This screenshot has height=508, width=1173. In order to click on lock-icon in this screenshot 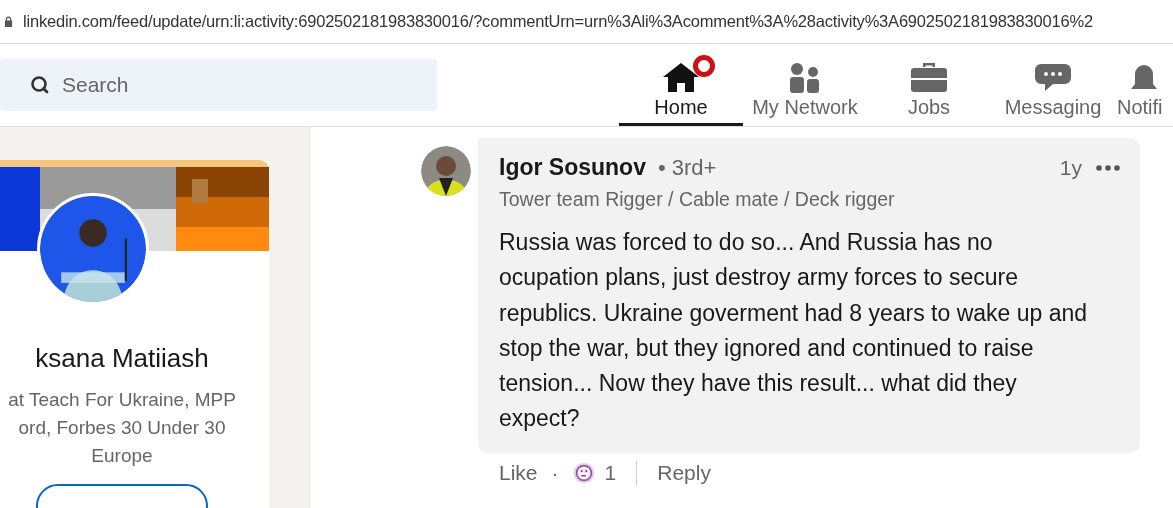, I will do `click(8, 21)`.